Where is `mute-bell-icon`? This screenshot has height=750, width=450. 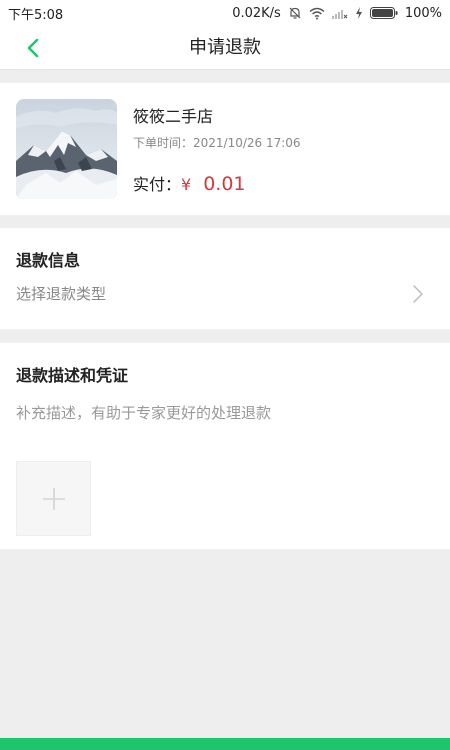
mute-bell-icon is located at coordinates (295, 13).